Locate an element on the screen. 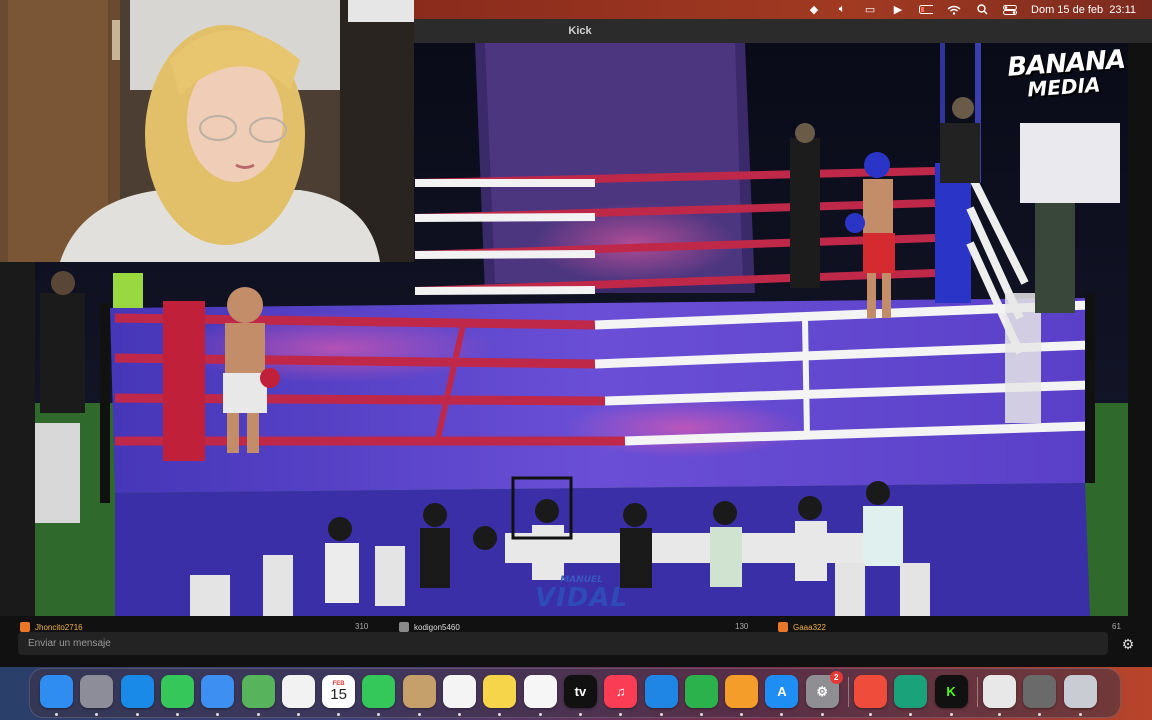 The width and height of the screenshot is (1152, 720). dock-mail-icon is located at coordinates (218, 691).